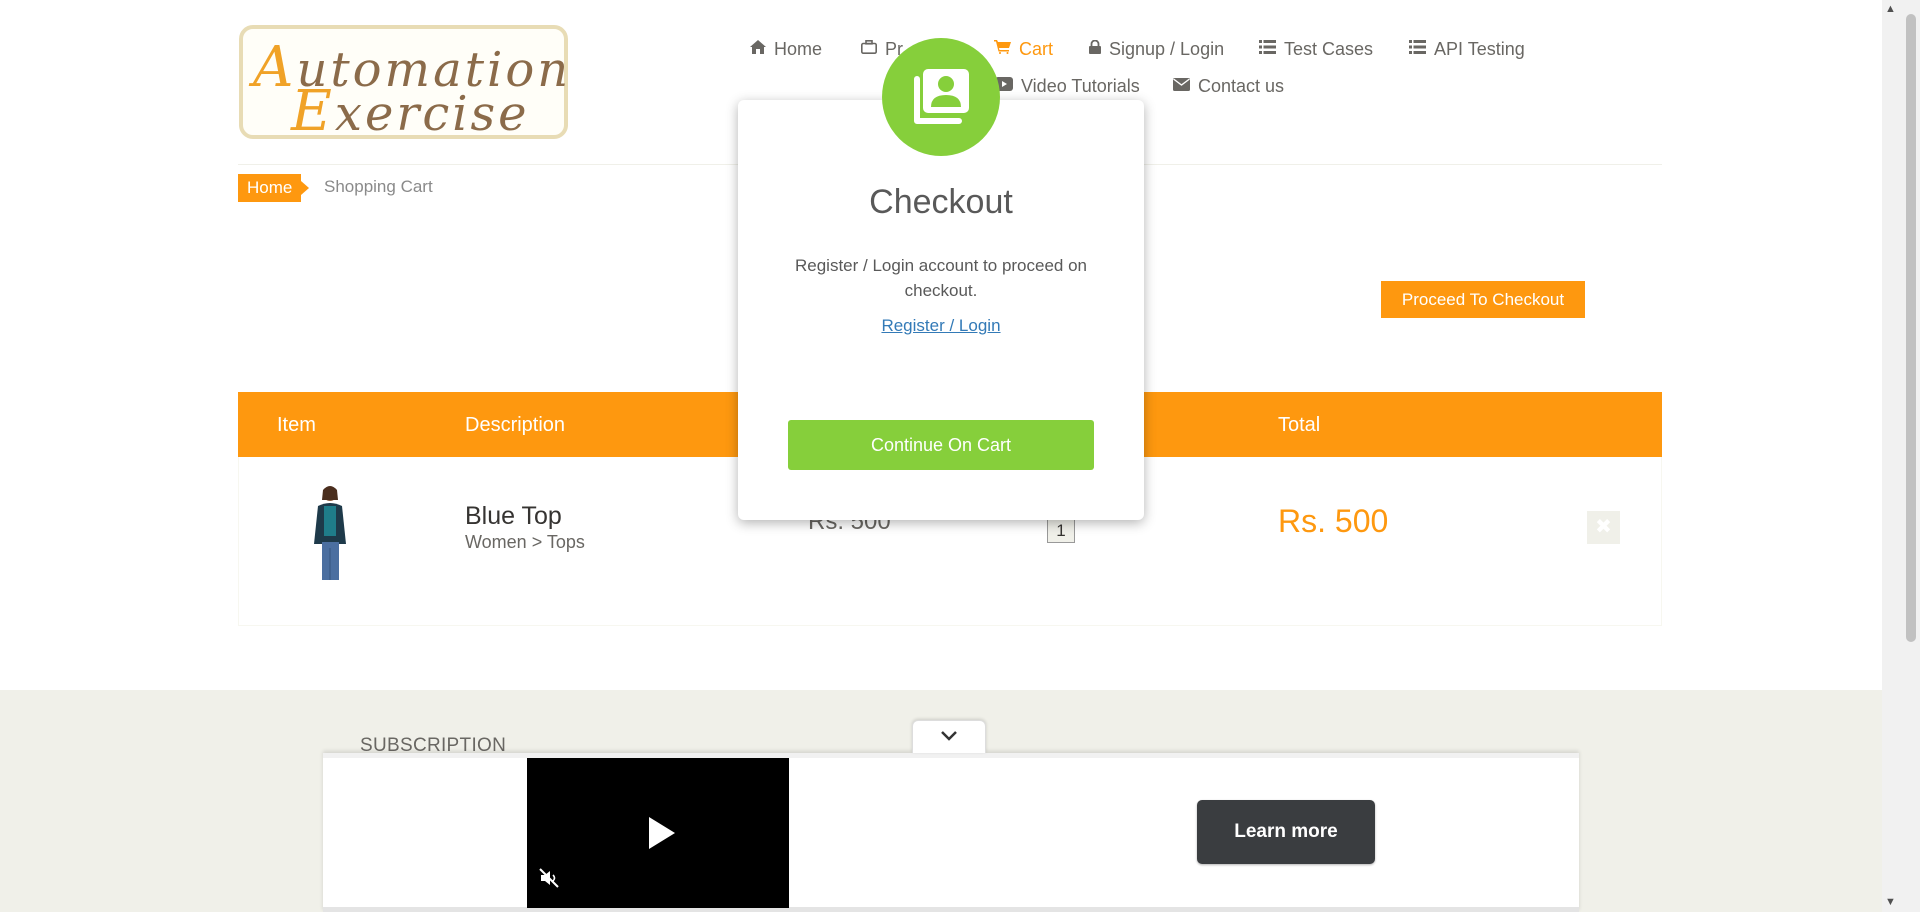  What do you see at coordinates (869, 49) in the screenshot?
I see `briefcase-icon` at bounding box center [869, 49].